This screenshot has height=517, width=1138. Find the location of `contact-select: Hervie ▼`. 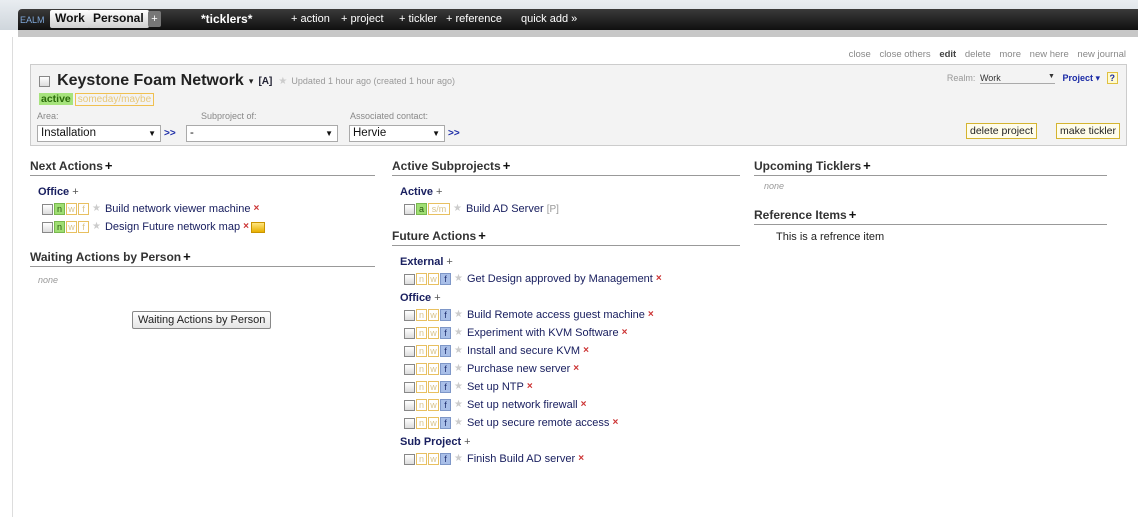

contact-select: Hervie ▼ is located at coordinates (397, 133).